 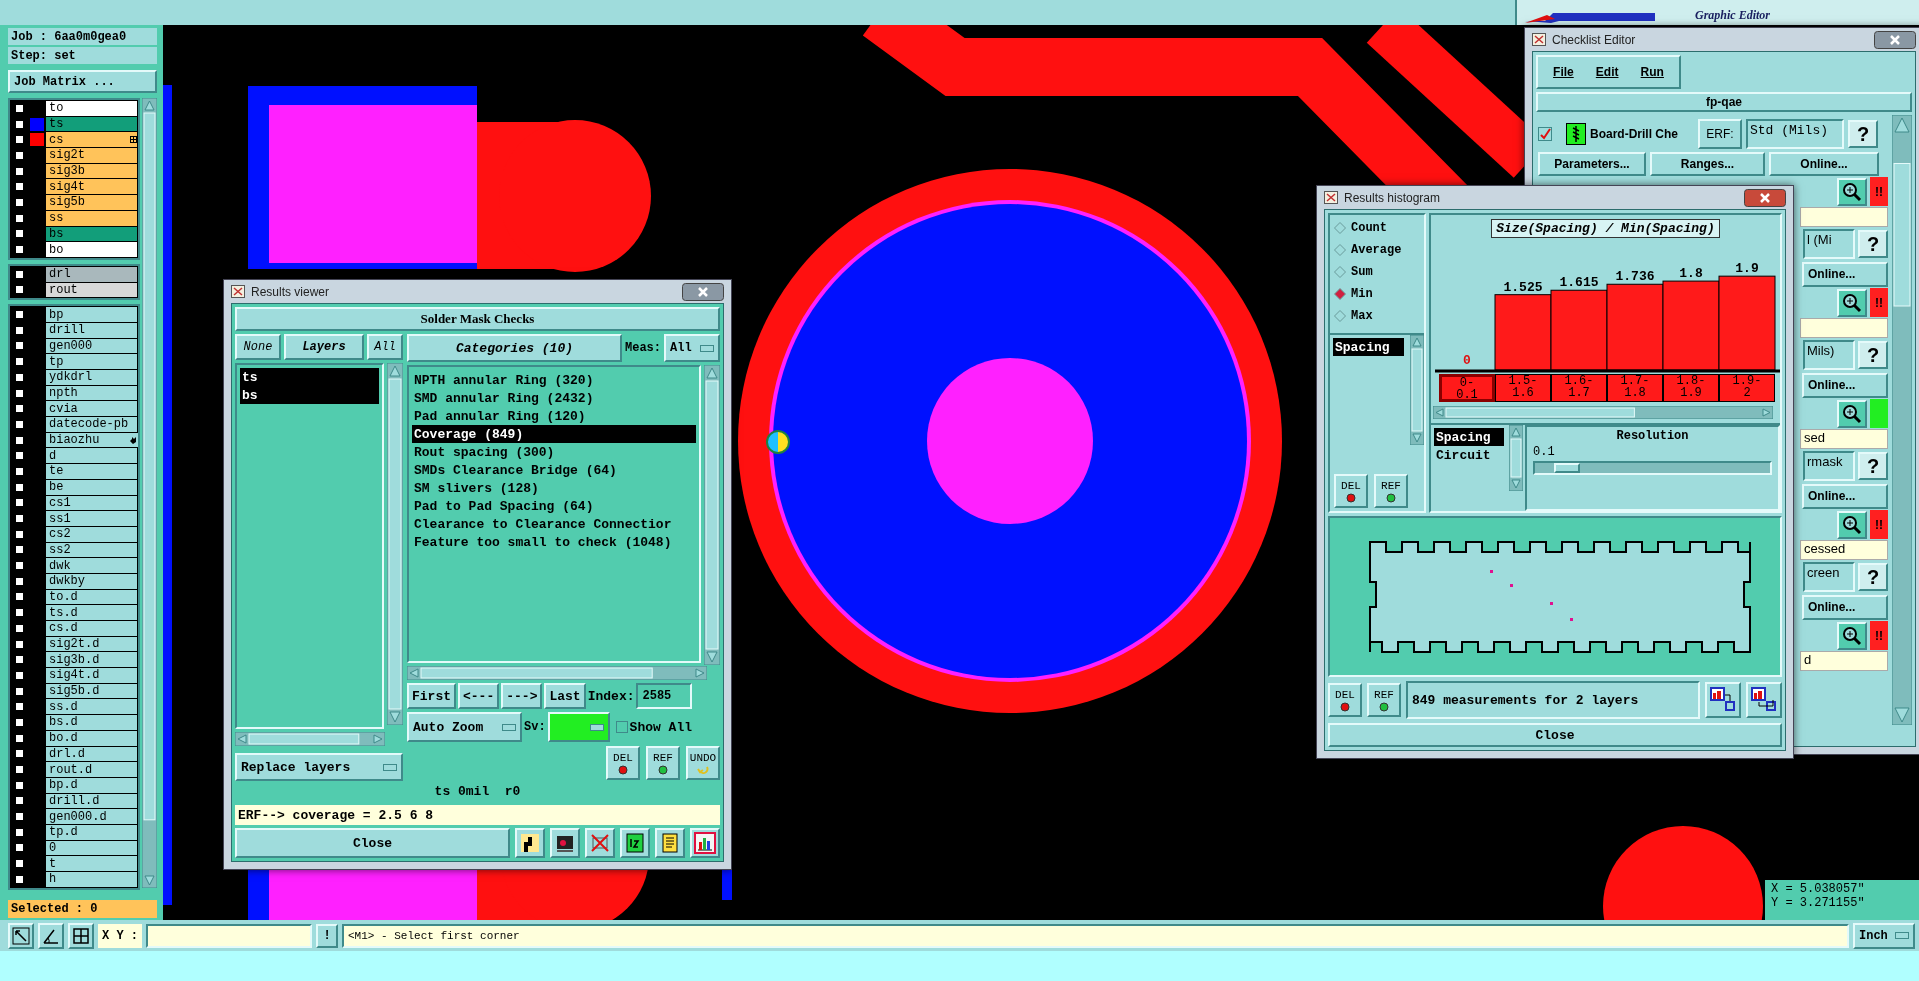 What do you see at coordinates (91, 722) in the screenshot?
I see `layer-name: bs.d` at bounding box center [91, 722].